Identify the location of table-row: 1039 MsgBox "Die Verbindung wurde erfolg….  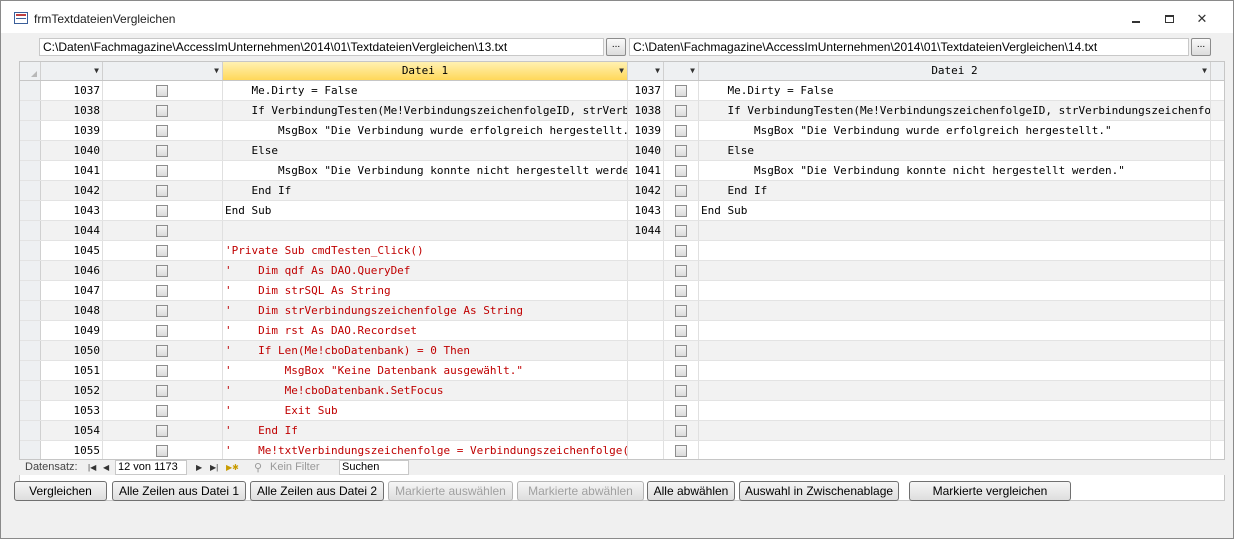
(622, 131).